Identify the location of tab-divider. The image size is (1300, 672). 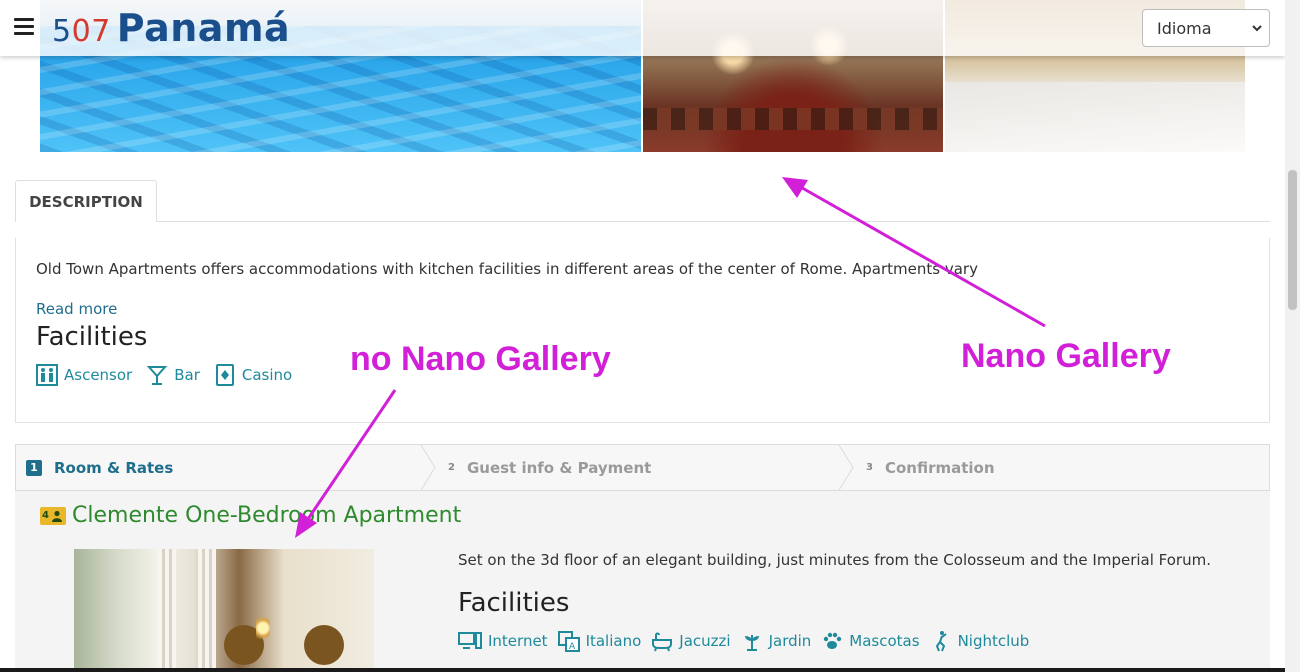
(713, 221).